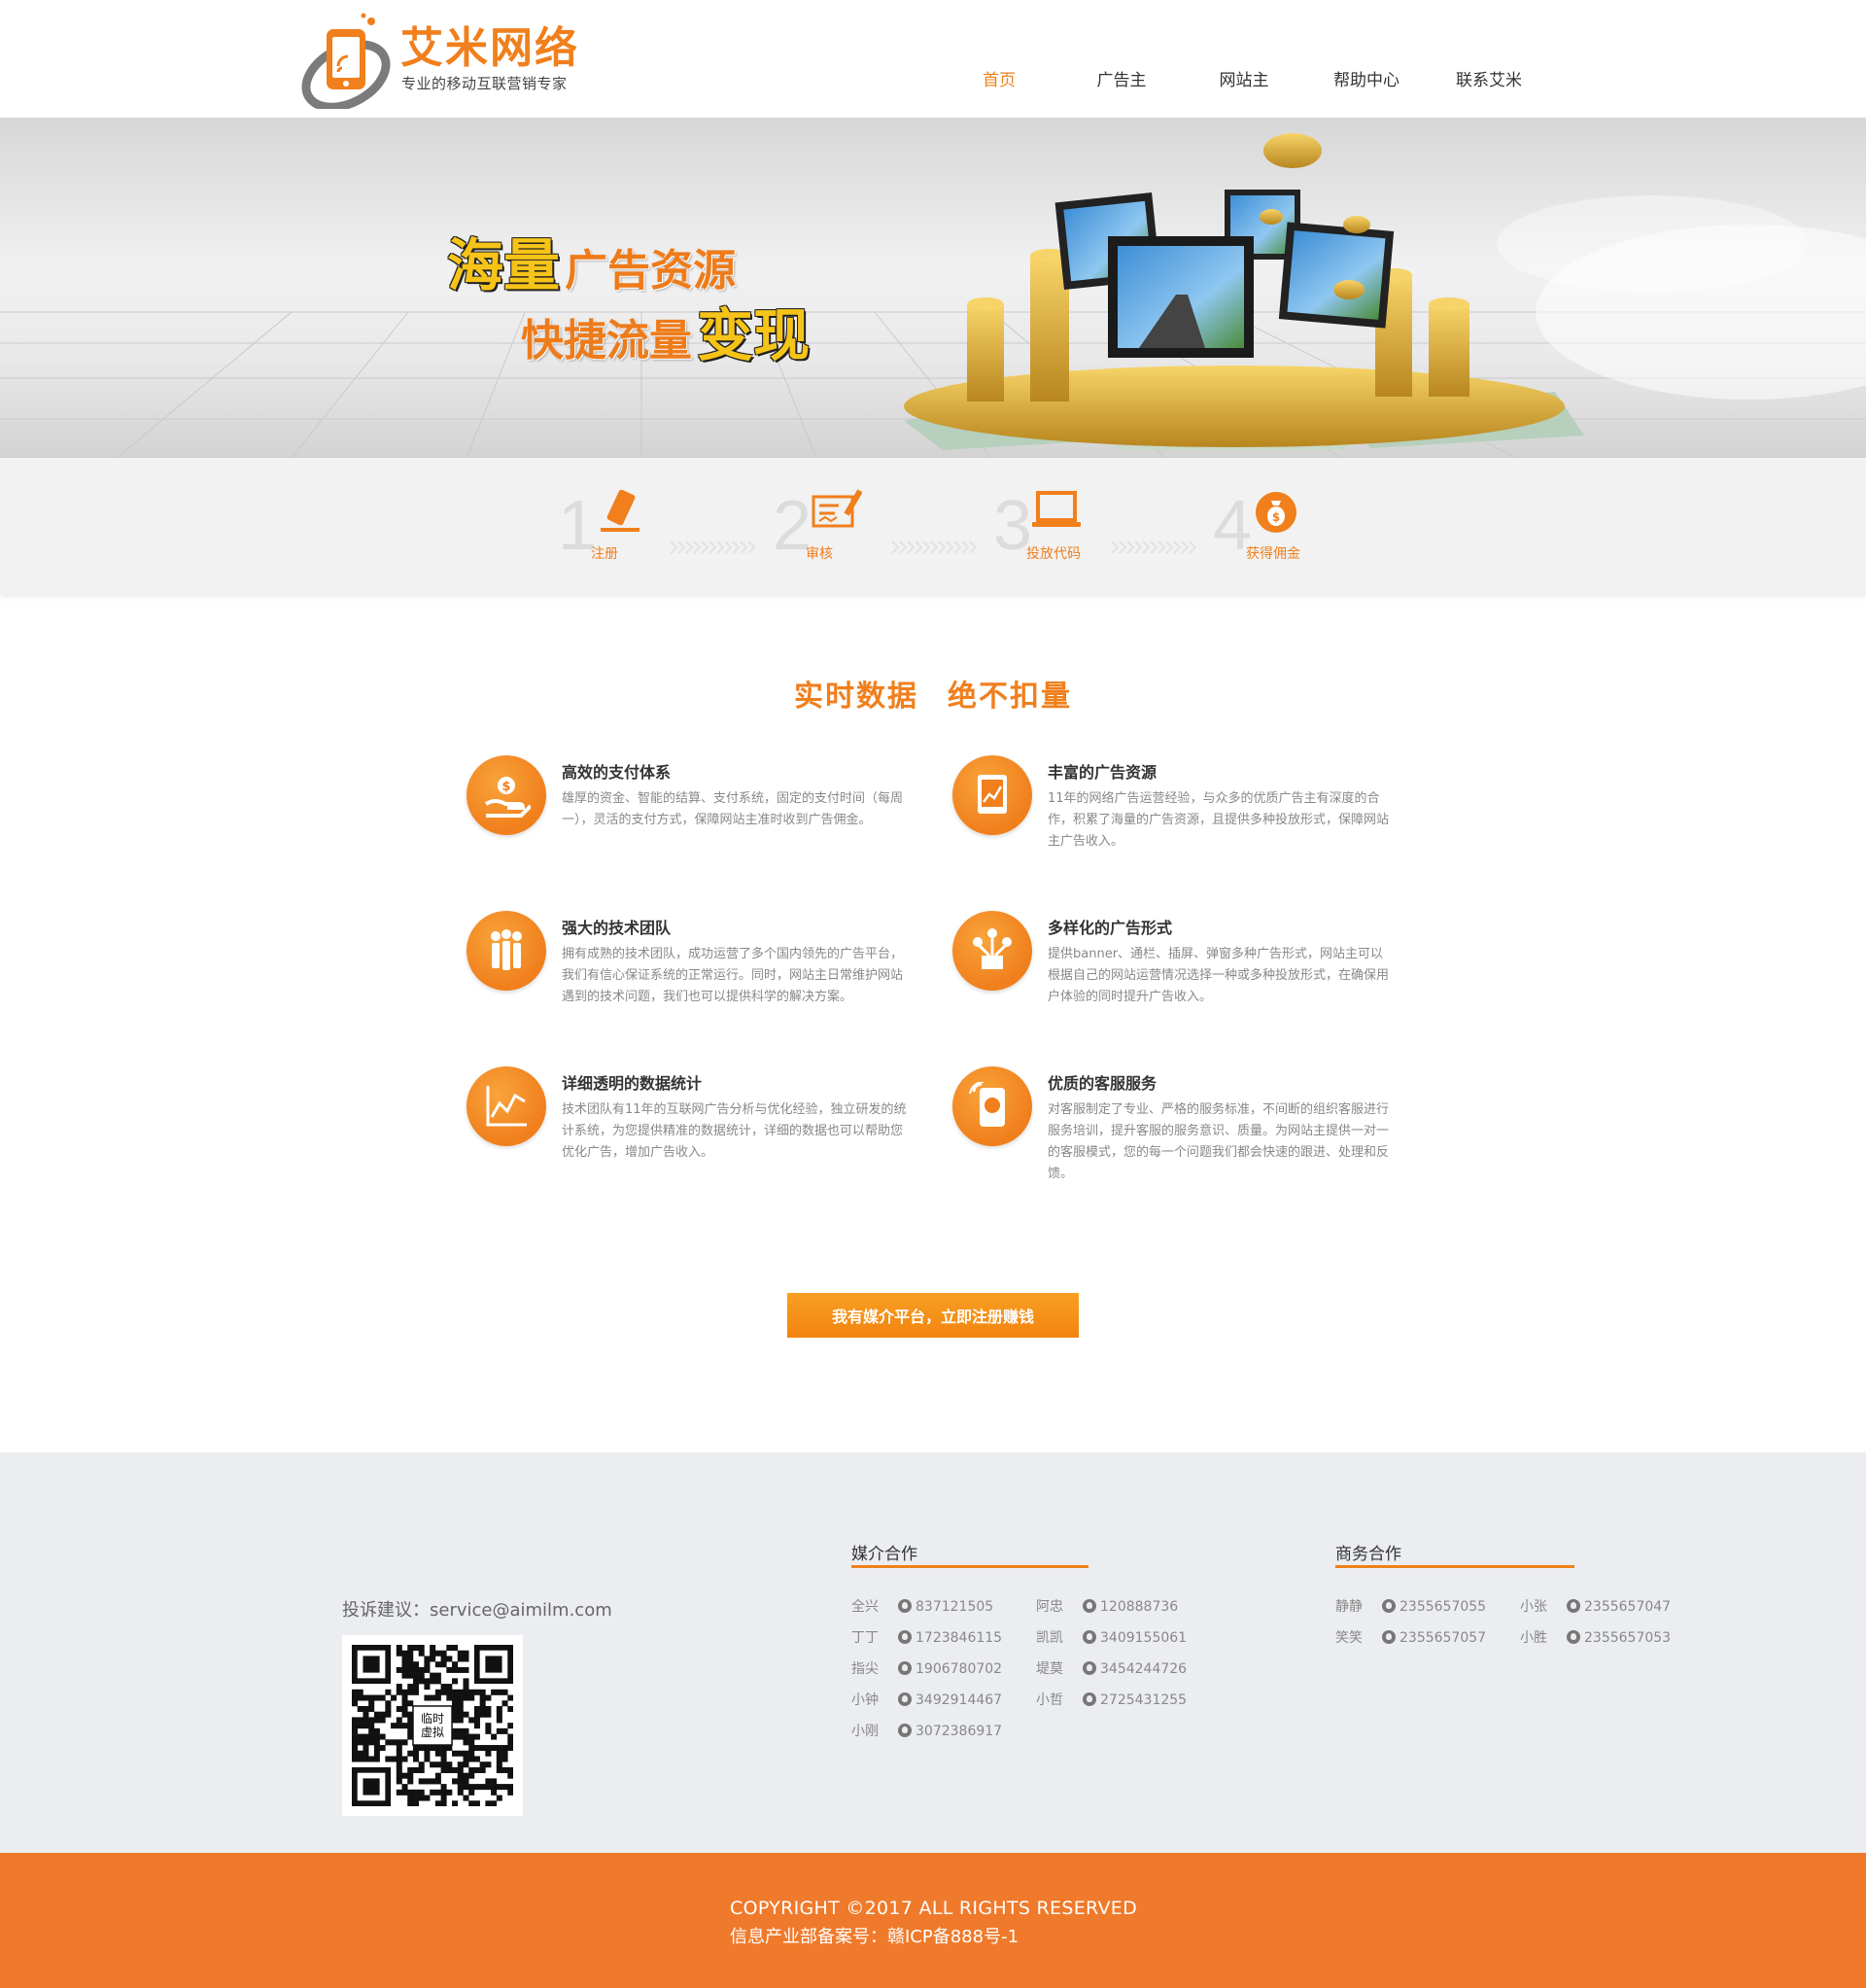 Image resolution: width=1866 pixels, height=1988 pixels. I want to click on contact-item: 堤莫 3454244726, so click(1111, 1668).